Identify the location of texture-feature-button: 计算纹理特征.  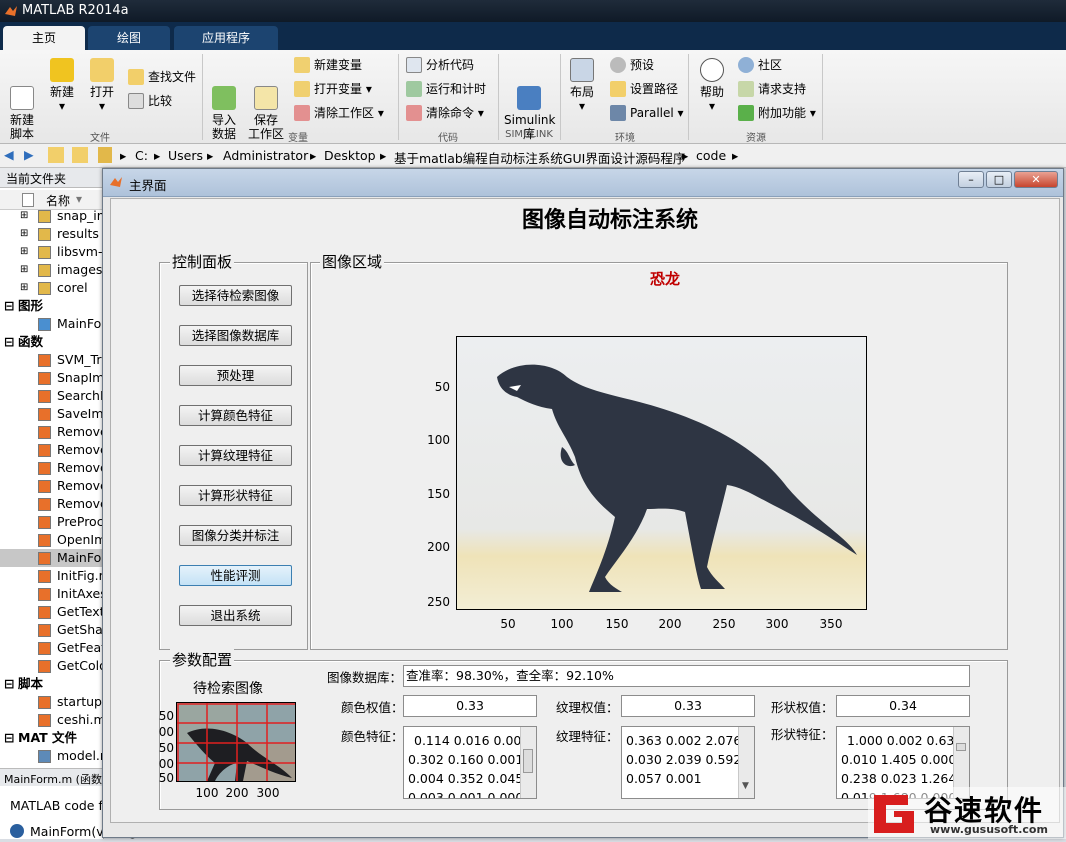
(235, 455).